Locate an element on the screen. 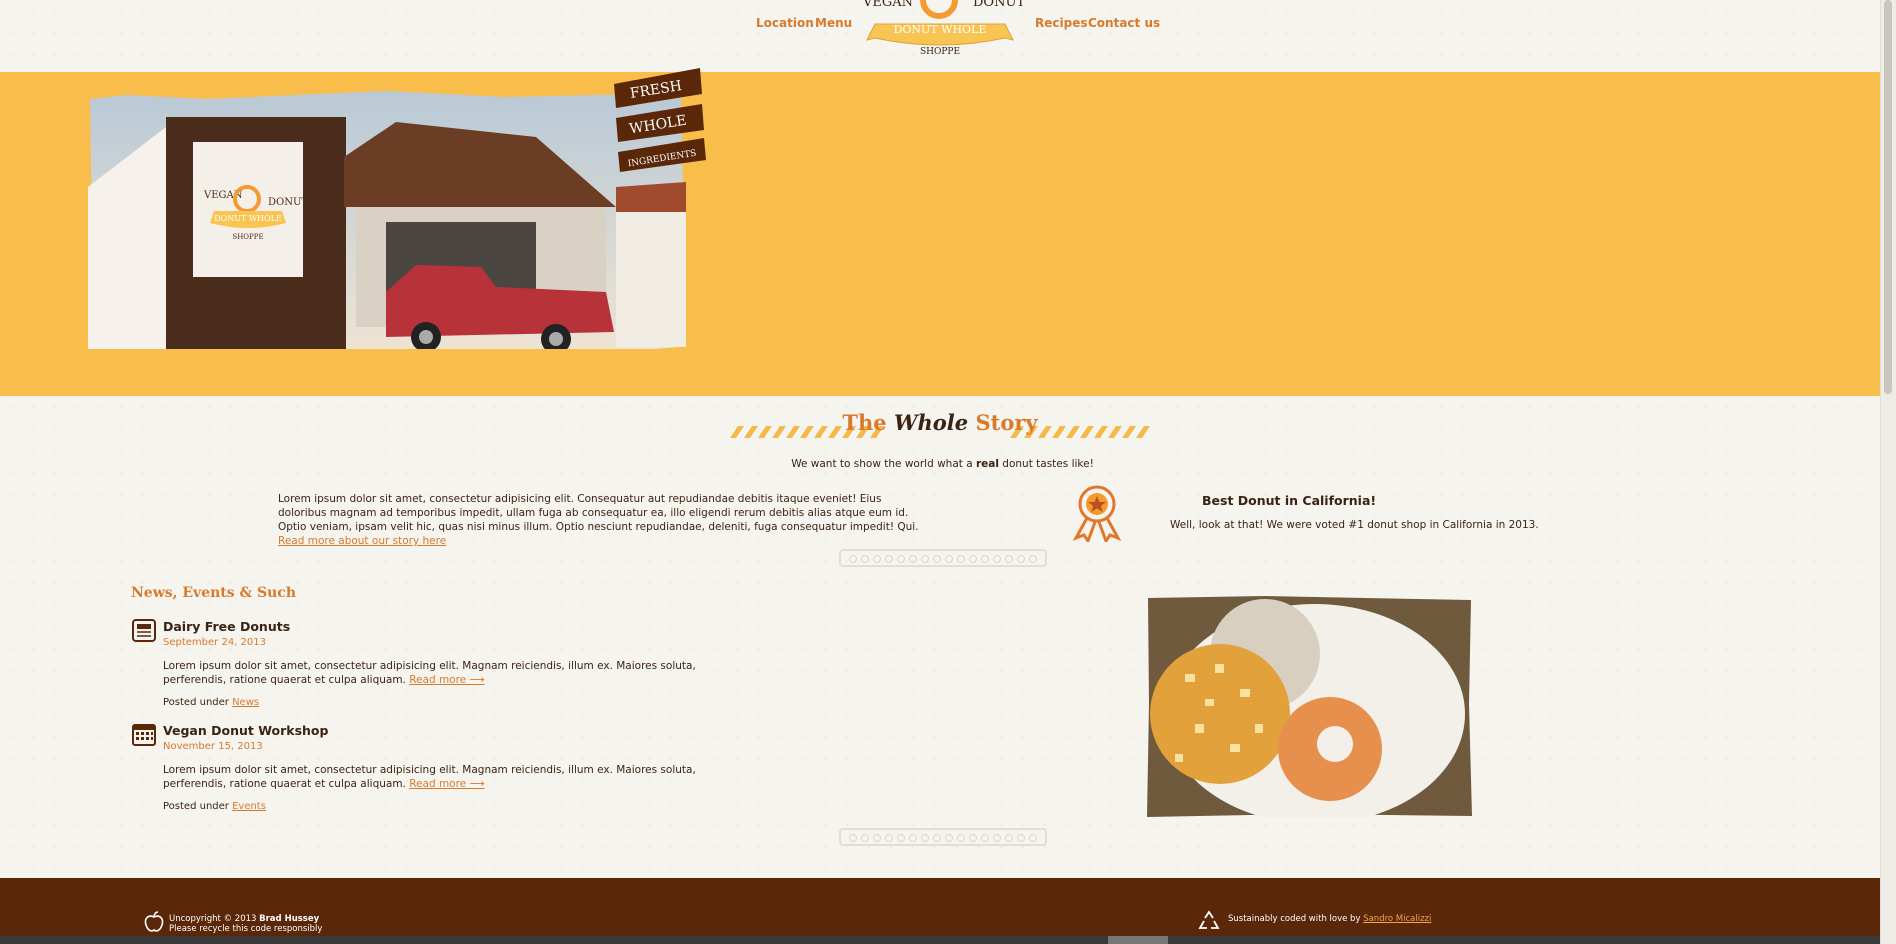 This screenshot has height=944, width=1896. logo-ribbon-text: DONUT WHOLE is located at coordinates (940, 29).